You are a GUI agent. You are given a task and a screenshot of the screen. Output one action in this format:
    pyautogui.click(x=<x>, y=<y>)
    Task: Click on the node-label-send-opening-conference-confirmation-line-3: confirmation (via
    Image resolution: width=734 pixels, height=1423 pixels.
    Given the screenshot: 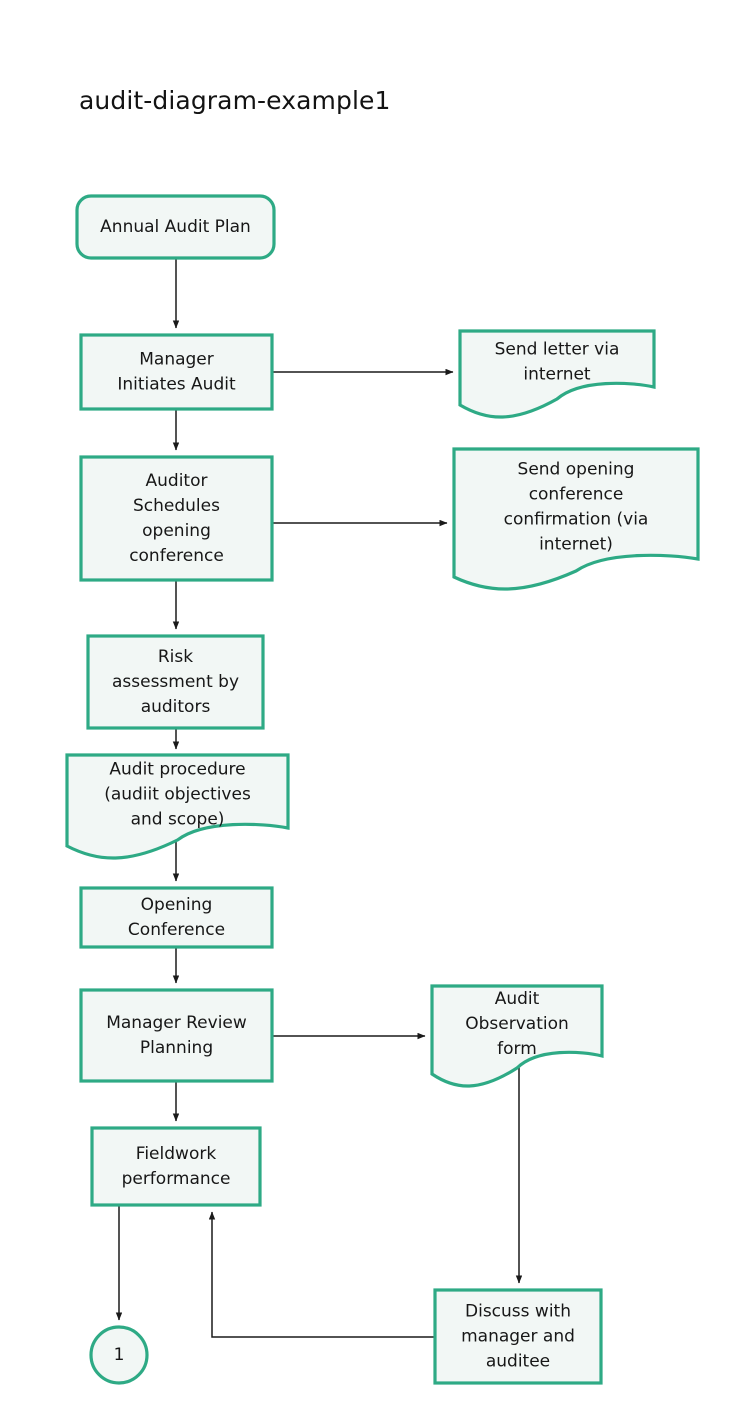 What is the action you would take?
    pyautogui.click(x=576, y=520)
    